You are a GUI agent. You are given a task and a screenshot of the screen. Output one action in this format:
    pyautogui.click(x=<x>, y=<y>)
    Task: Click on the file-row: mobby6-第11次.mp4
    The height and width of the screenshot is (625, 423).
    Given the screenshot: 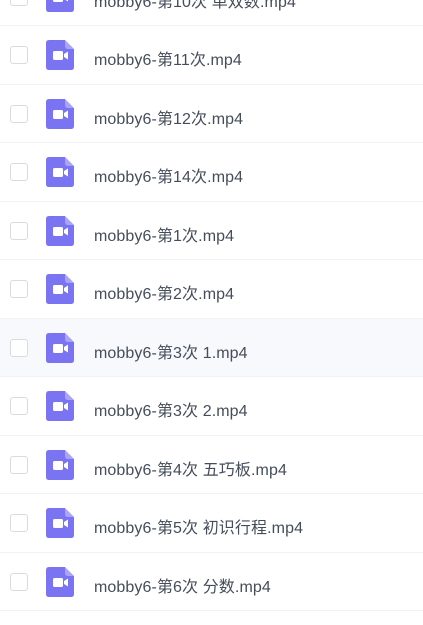 What is the action you would take?
    pyautogui.click(x=211, y=55)
    